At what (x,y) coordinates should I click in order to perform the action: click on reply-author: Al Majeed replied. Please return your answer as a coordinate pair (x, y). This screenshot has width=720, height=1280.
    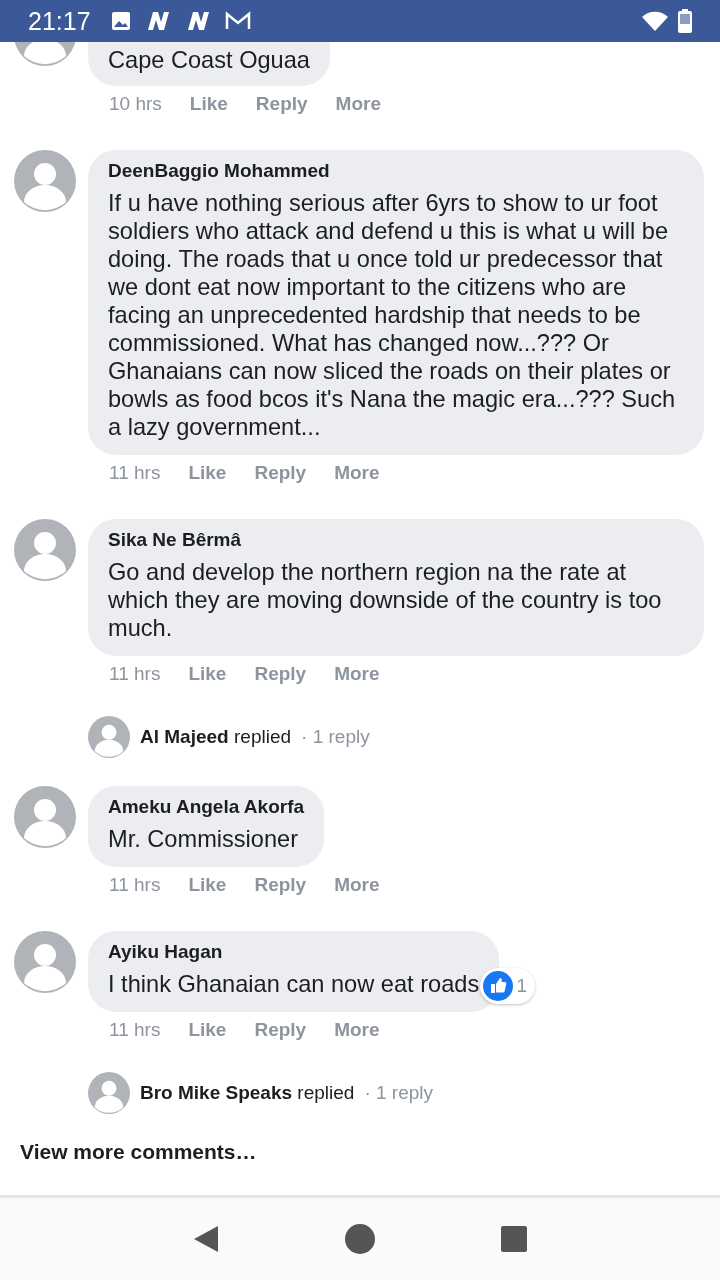
    Looking at the image, I should click on (216, 737).